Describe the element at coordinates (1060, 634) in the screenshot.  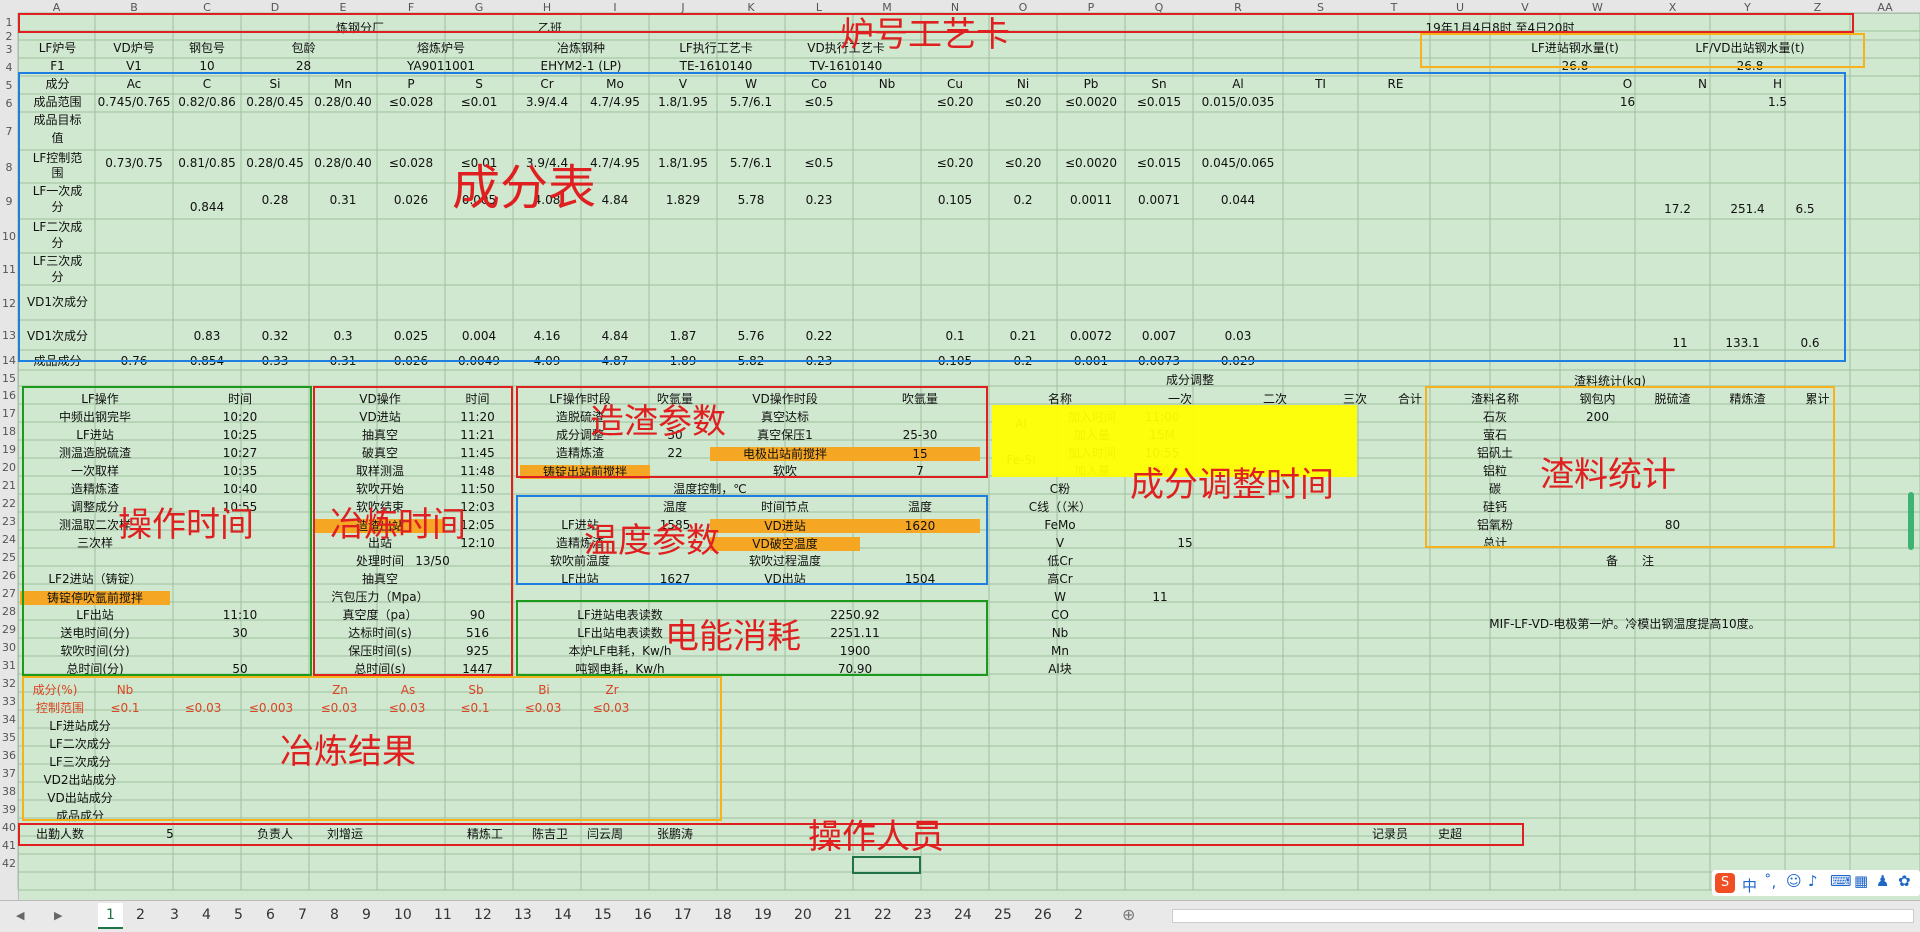
I see `cell: Nb` at that location.